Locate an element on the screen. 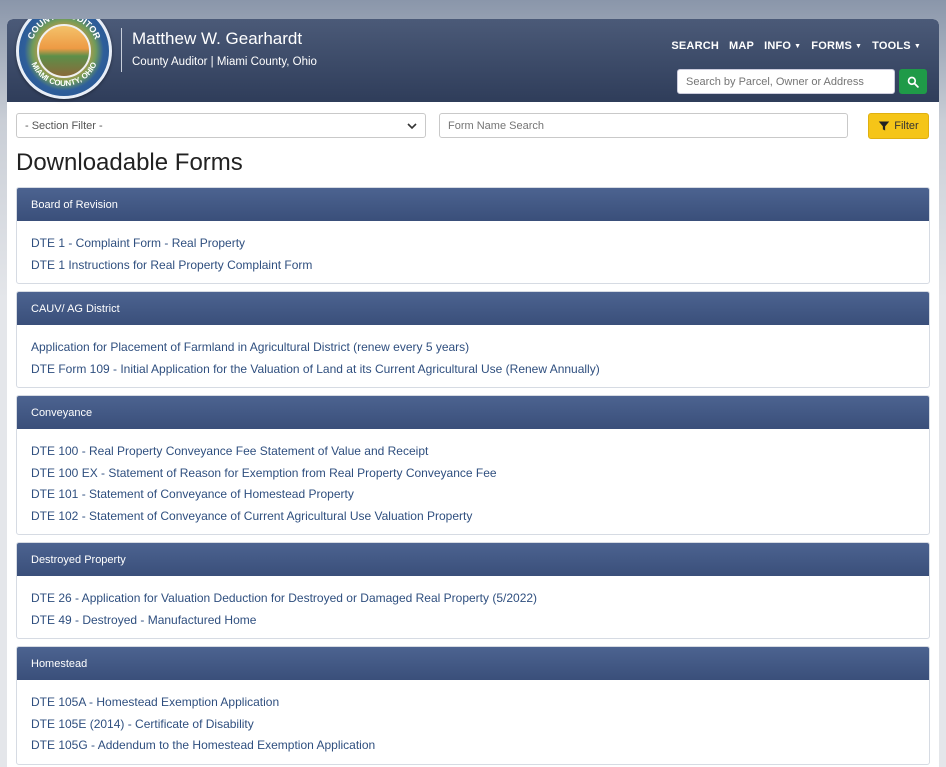 This screenshot has width=946, height=767. nav-item-label: MAP is located at coordinates (742, 46).